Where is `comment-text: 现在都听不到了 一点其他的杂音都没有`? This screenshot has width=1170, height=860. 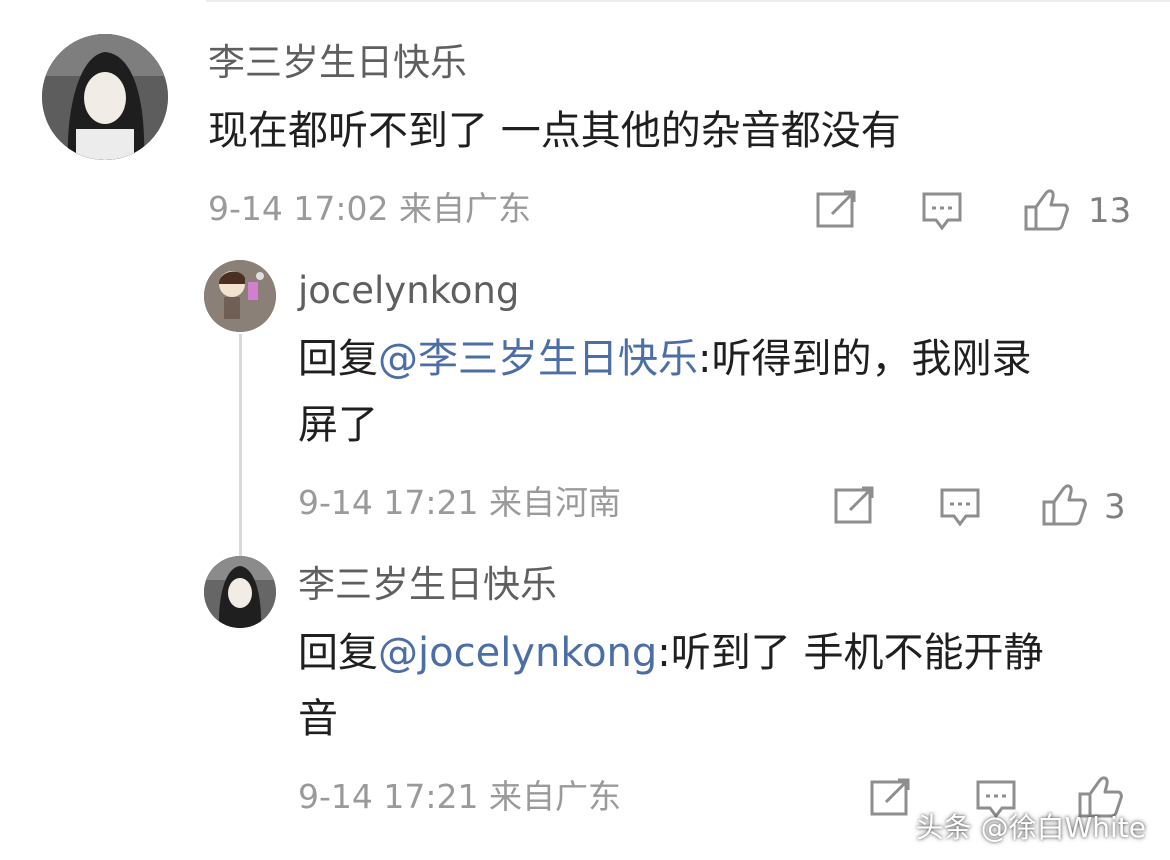 comment-text: 现在都听不到了 一点其他的杂音都没有 is located at coordinates (554, 131).